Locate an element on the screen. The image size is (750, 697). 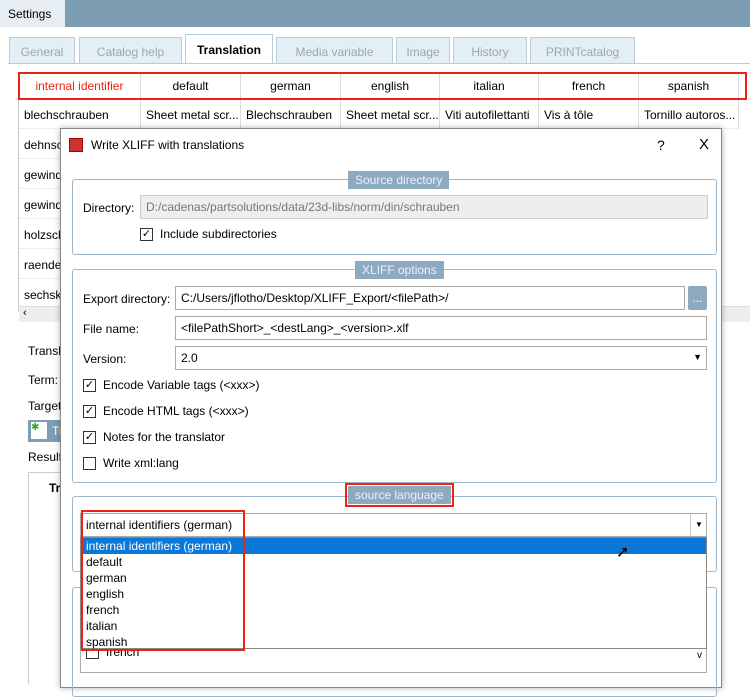
write-xml-lang-checkbox: Write xml:lang is located at coordinates (131, 463).